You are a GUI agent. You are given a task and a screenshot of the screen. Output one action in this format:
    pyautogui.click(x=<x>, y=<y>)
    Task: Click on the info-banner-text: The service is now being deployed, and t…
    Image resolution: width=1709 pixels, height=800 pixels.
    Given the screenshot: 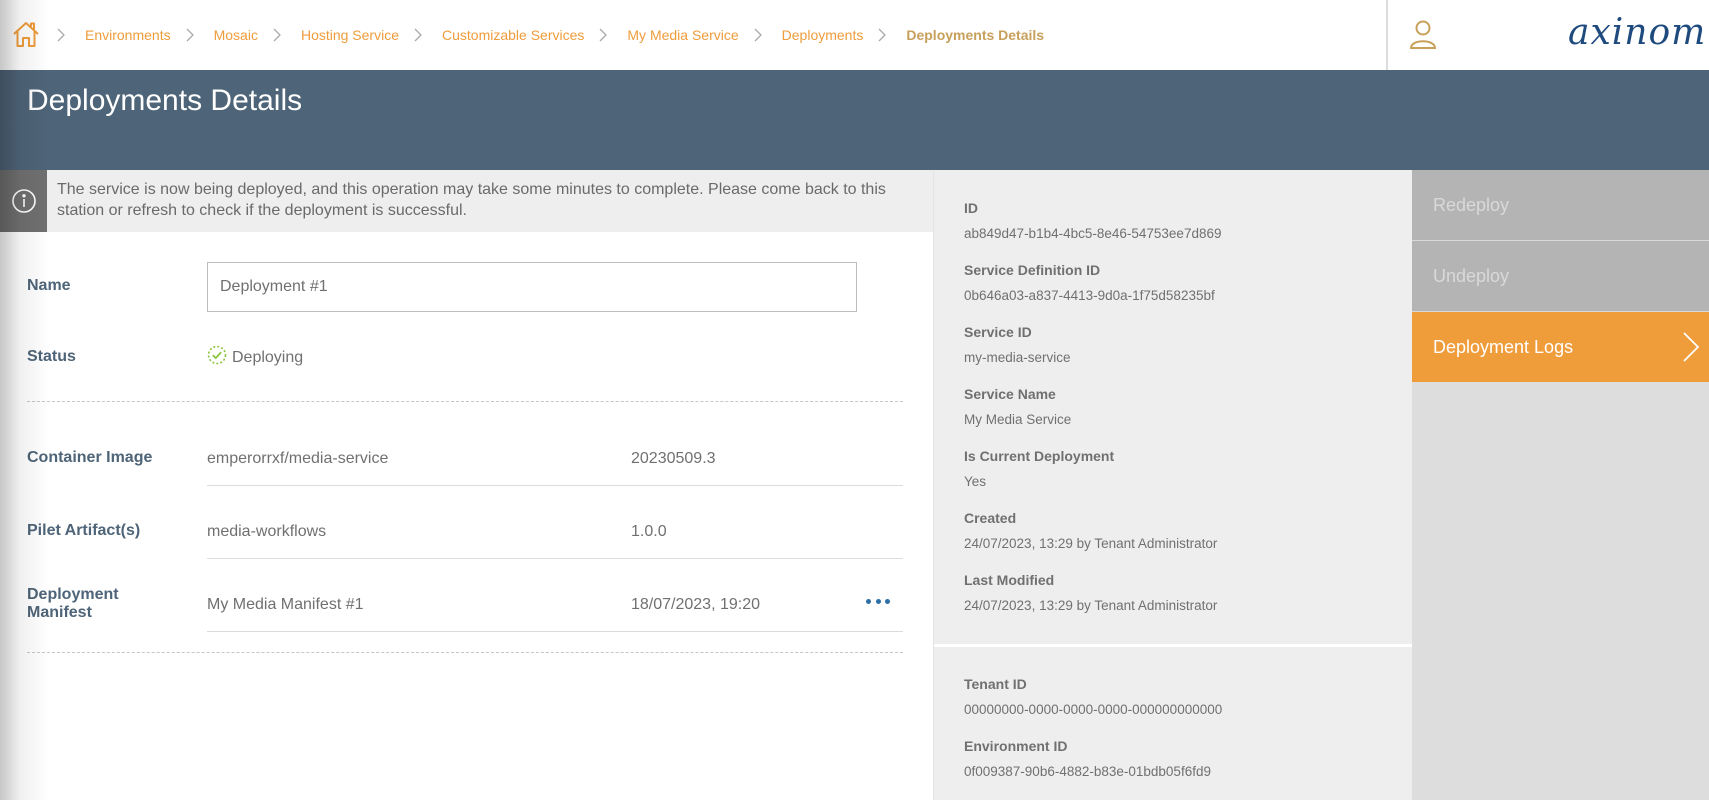 What is the action you would take?
    pyautogui.click(x=471, y=200)
    